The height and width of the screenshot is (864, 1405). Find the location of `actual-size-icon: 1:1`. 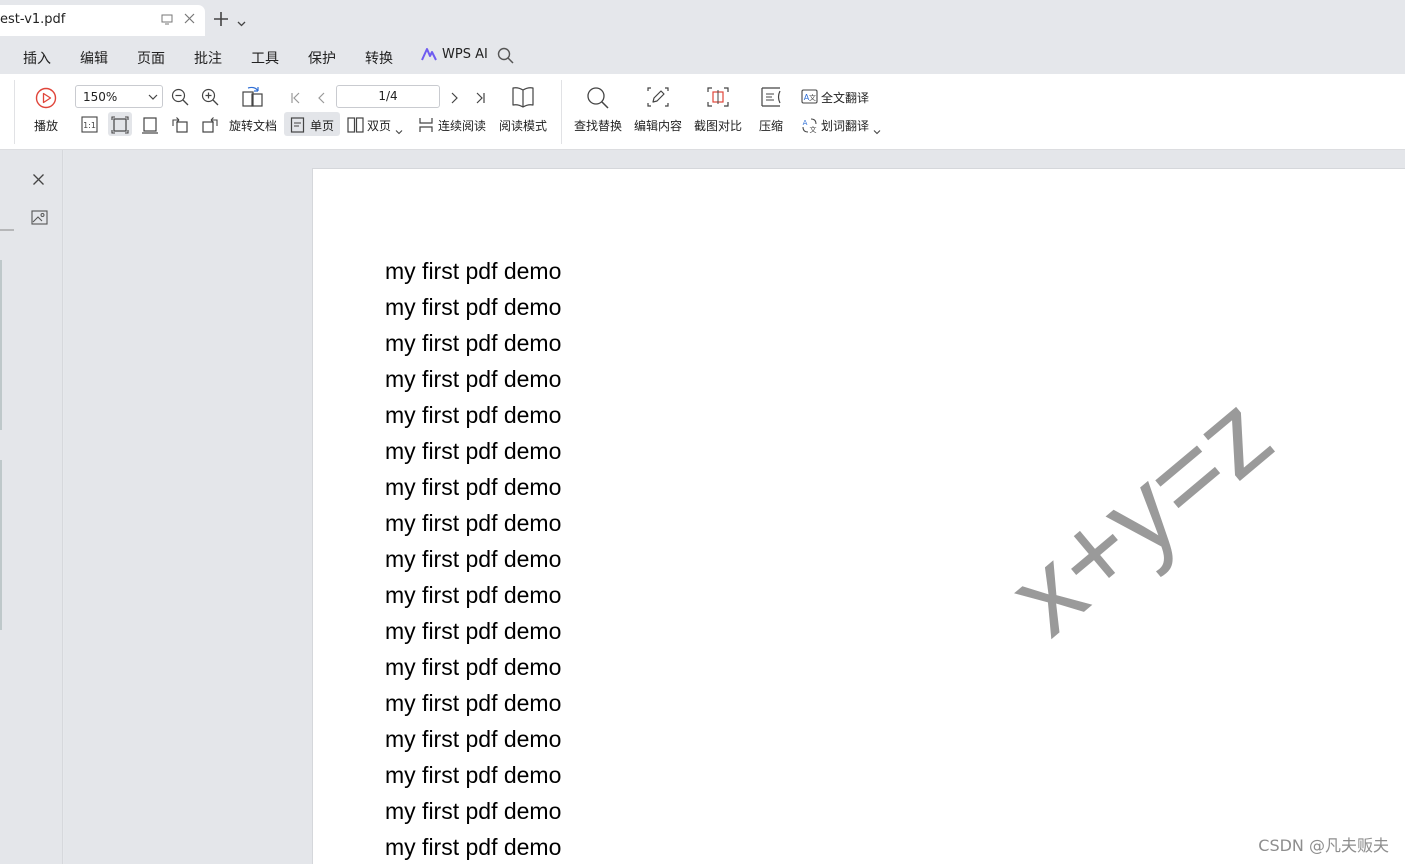

actual-size-icon: 1:1 is located at coordinates (89, 126).